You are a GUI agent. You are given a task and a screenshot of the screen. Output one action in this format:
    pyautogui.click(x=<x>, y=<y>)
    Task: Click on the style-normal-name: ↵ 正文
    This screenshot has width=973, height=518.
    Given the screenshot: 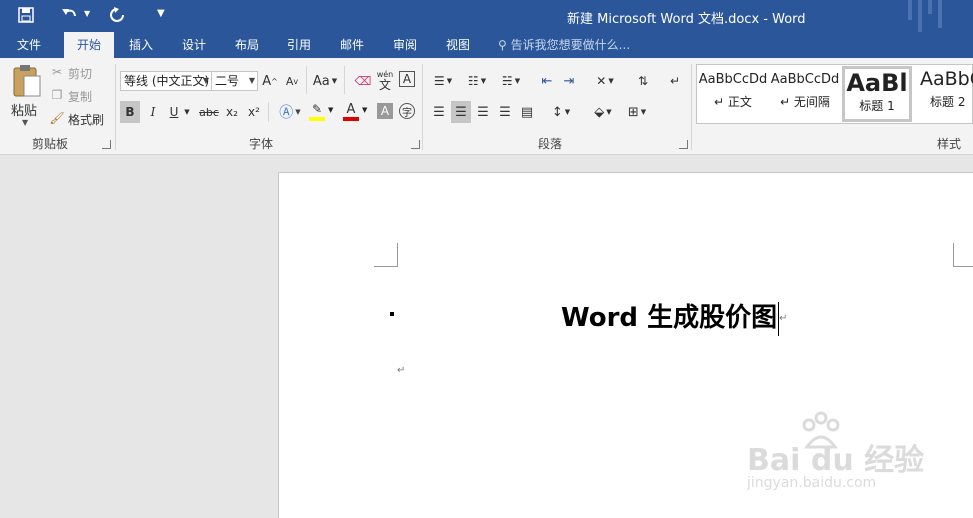 What is the action you would take?
    pyautogui.click(x=733, y=102)
    